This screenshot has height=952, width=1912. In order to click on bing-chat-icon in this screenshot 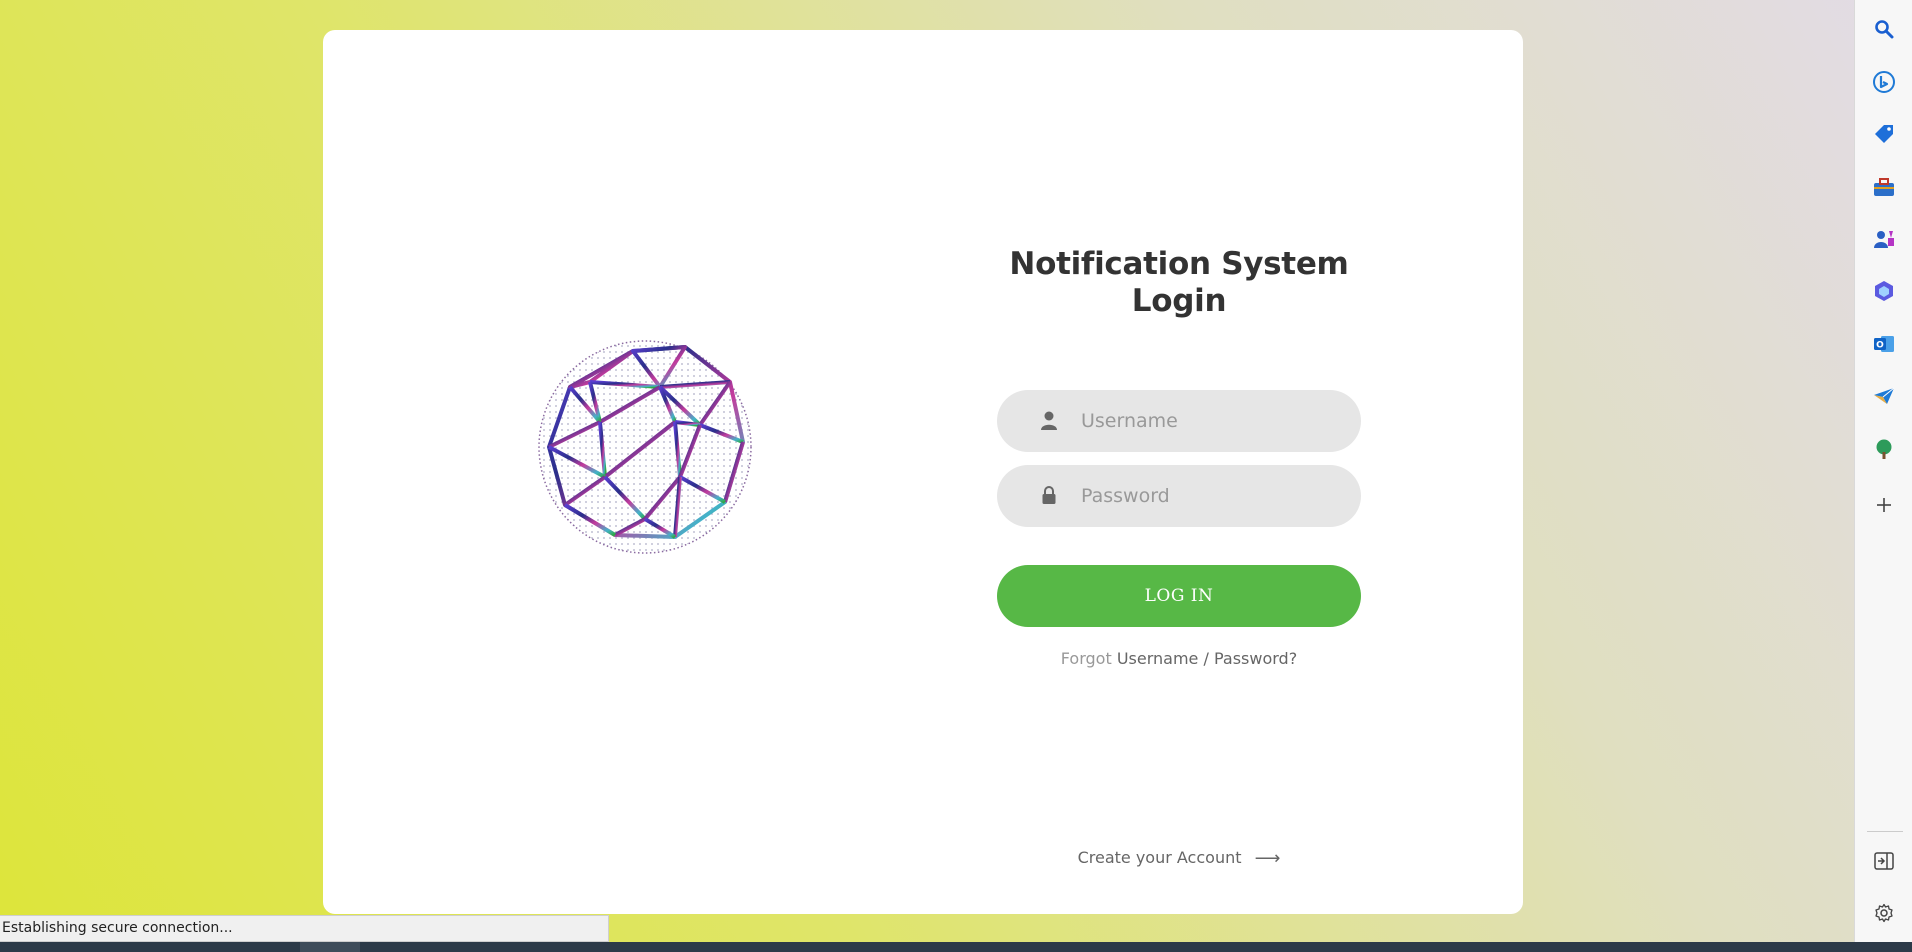, I will do `click(1884, 82)`.